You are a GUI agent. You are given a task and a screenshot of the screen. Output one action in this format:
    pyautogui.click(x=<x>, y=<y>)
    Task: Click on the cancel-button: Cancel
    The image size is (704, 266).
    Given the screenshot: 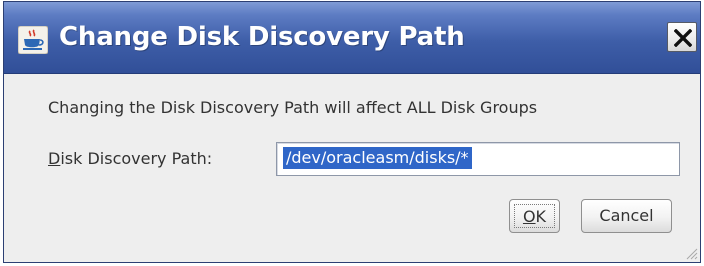 What is the action you would take?
    pyautogui.click(x=626, y=216)
    